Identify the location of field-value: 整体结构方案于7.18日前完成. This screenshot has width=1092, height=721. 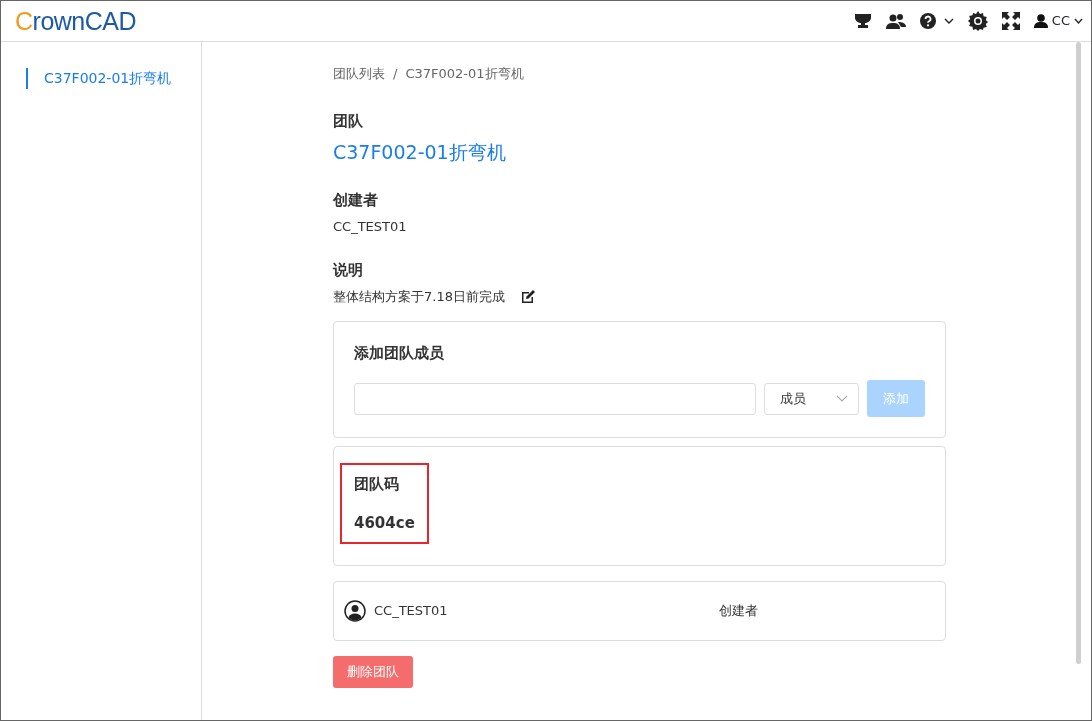
(419, 297).